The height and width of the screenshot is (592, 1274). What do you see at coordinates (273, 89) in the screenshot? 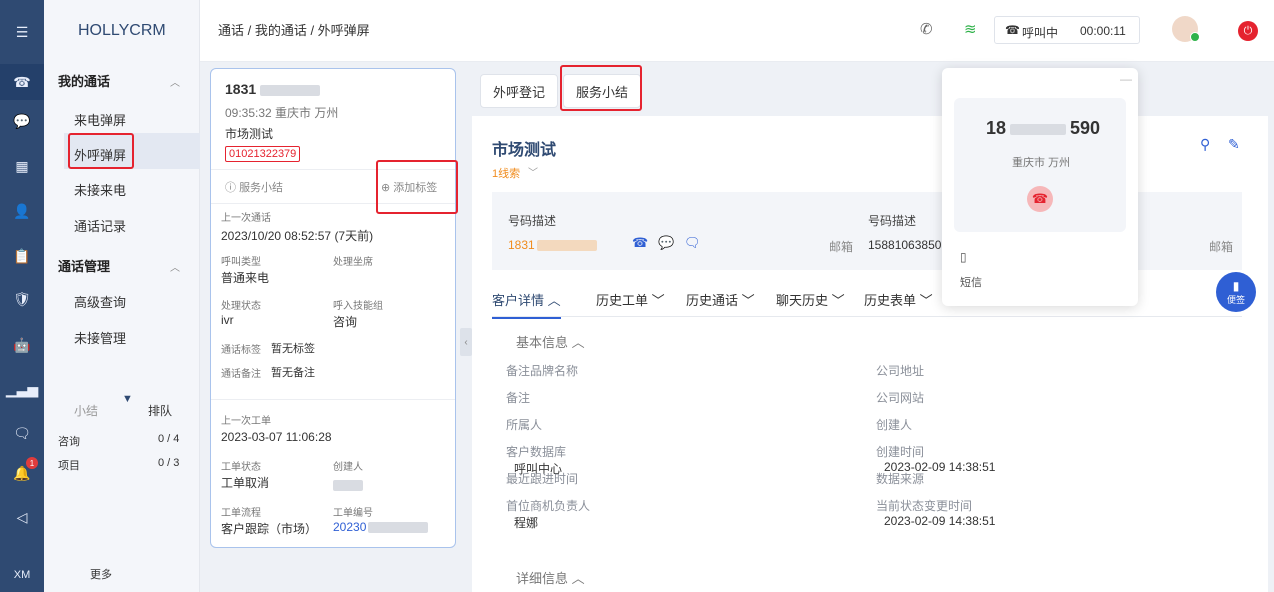
I see `caller-number: 1831` at bounding box center [273, 89].